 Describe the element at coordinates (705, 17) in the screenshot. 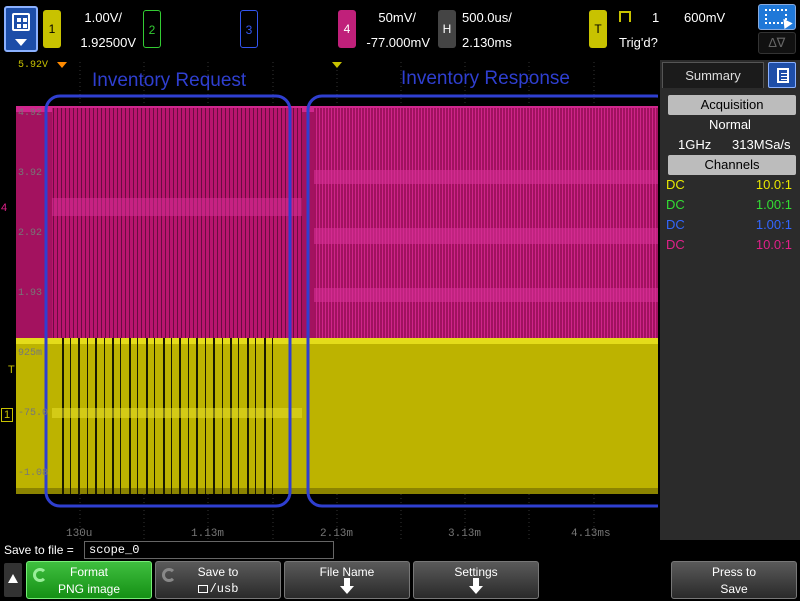

I see `trigger-level: 600mV` at that location.